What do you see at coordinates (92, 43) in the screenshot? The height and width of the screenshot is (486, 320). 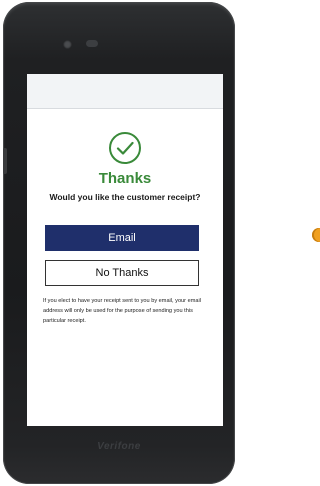 I see `proximity-sensor` at bounding box center [92, 43].